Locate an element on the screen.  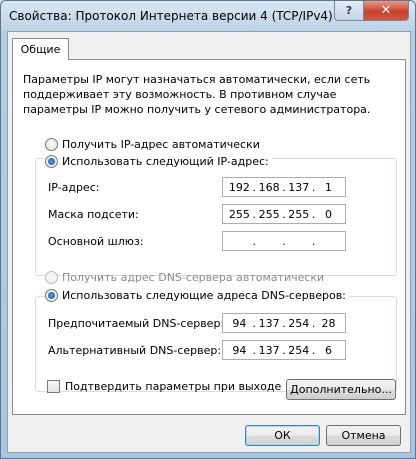
ip-manual-label: Использовать следующий IP-адрес: is located at coordinates (165, 161).